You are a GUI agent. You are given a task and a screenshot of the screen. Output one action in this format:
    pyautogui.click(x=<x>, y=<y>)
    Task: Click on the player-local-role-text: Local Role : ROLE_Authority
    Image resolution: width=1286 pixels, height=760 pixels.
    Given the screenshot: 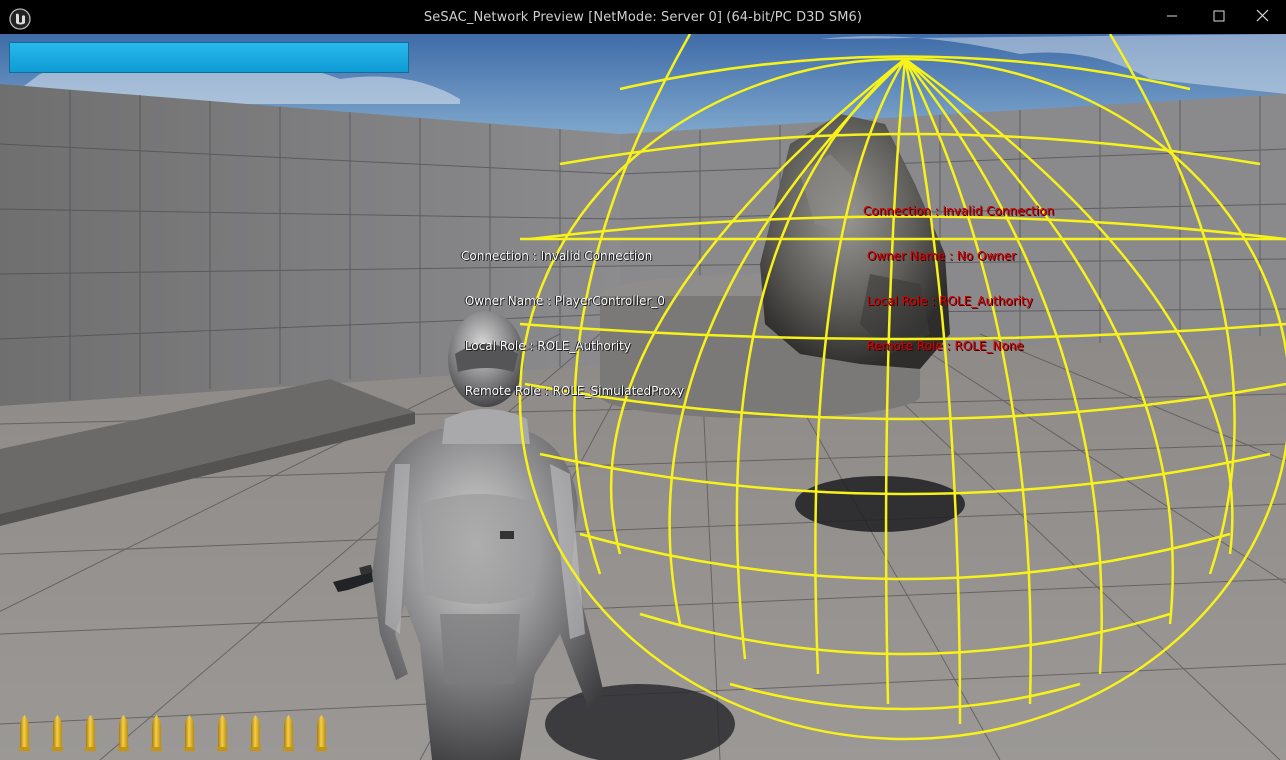 What is the action you would take?
    pyautogui.click(x=546, y=346)
    